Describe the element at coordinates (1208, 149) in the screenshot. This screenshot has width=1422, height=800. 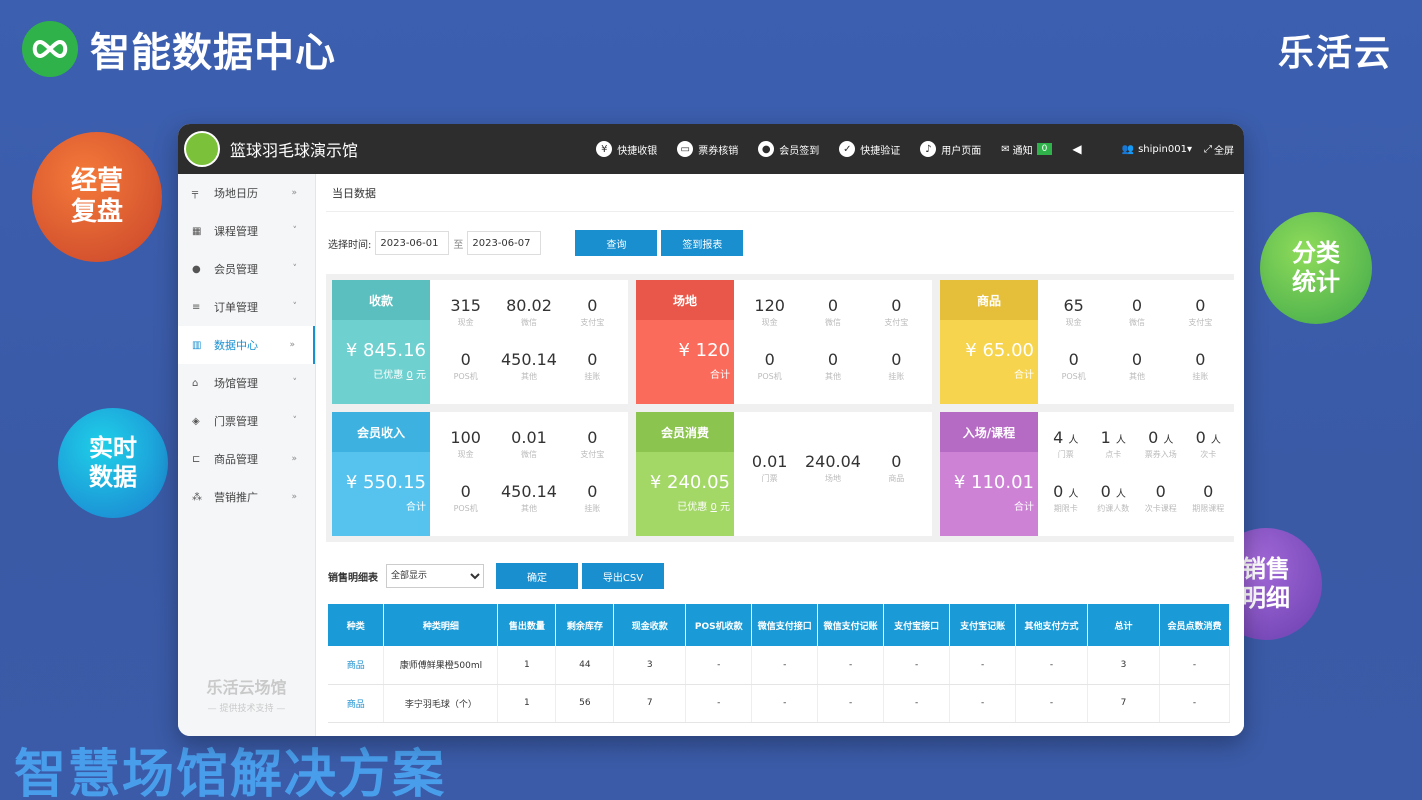
I see `expand-icon: ⤢` at that location.